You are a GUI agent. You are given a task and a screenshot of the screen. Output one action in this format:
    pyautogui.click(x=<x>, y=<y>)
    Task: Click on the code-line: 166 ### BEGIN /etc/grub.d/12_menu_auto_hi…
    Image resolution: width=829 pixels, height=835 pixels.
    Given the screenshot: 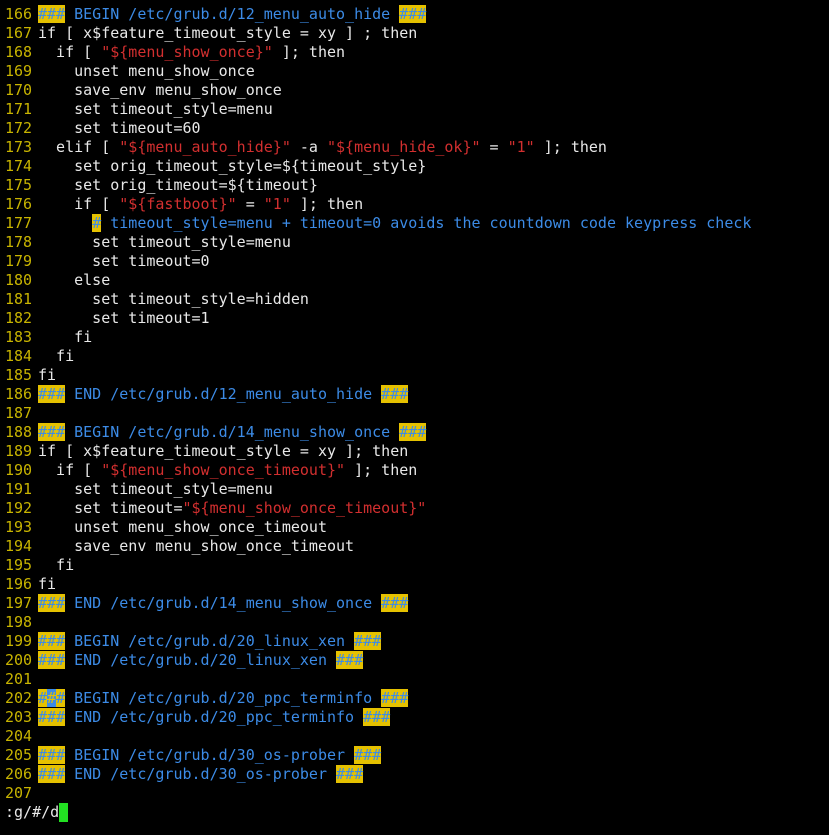 What is the action you would take?
    pyautogui.click(x=414, y=14)
    